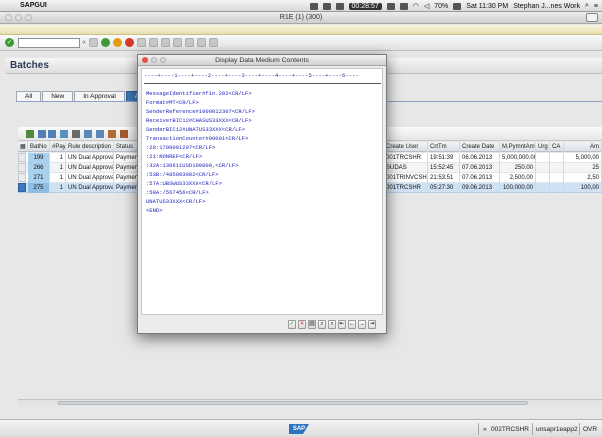 The width and height of the screenshot is (602, 437). Describe the element at coordinates (557, 147) in the screenshot. I see `col-header-ca: CA` at that location.